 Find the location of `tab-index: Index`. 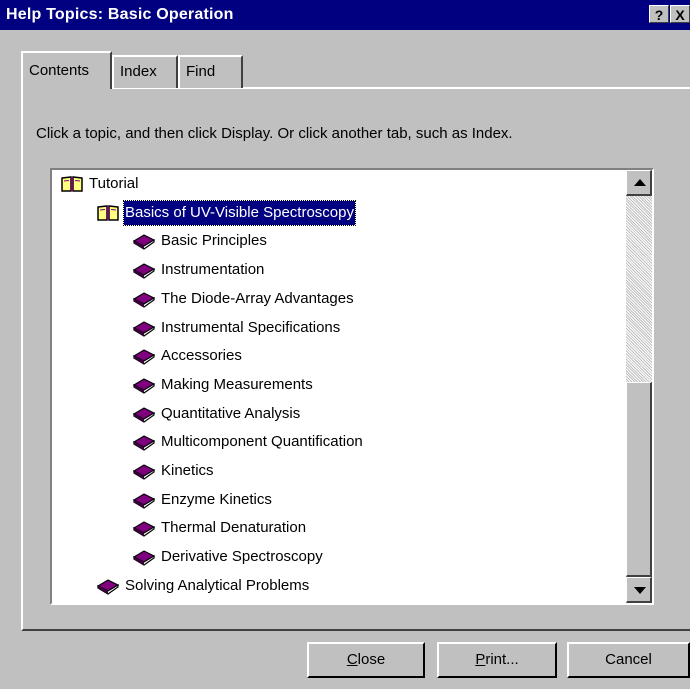

tab-index: Index is located at coordinates (145, 71).